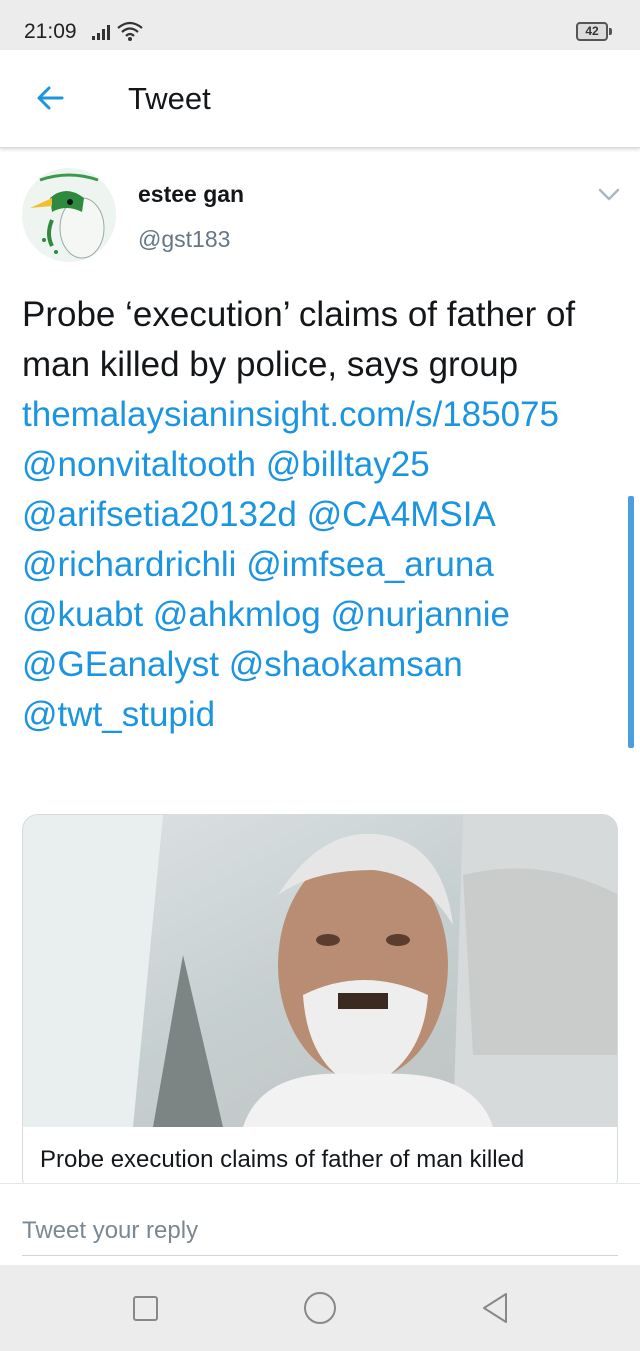  Describe the element at coordinates (184, 239) in the screenshot. I see `user-handle: @gst183` at that location.